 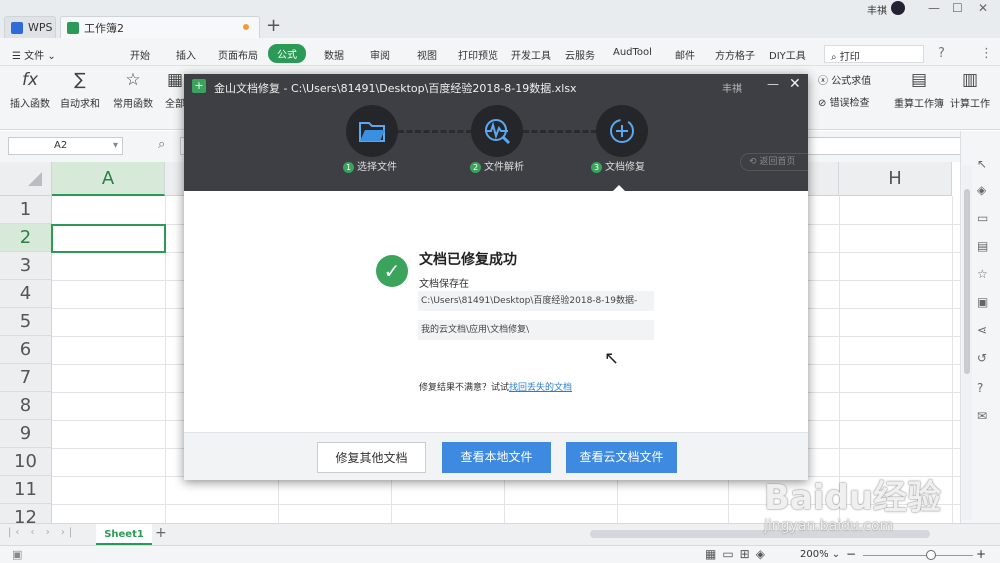 I want to click on name-box: A2 ▾, so click(x=65, y=146).